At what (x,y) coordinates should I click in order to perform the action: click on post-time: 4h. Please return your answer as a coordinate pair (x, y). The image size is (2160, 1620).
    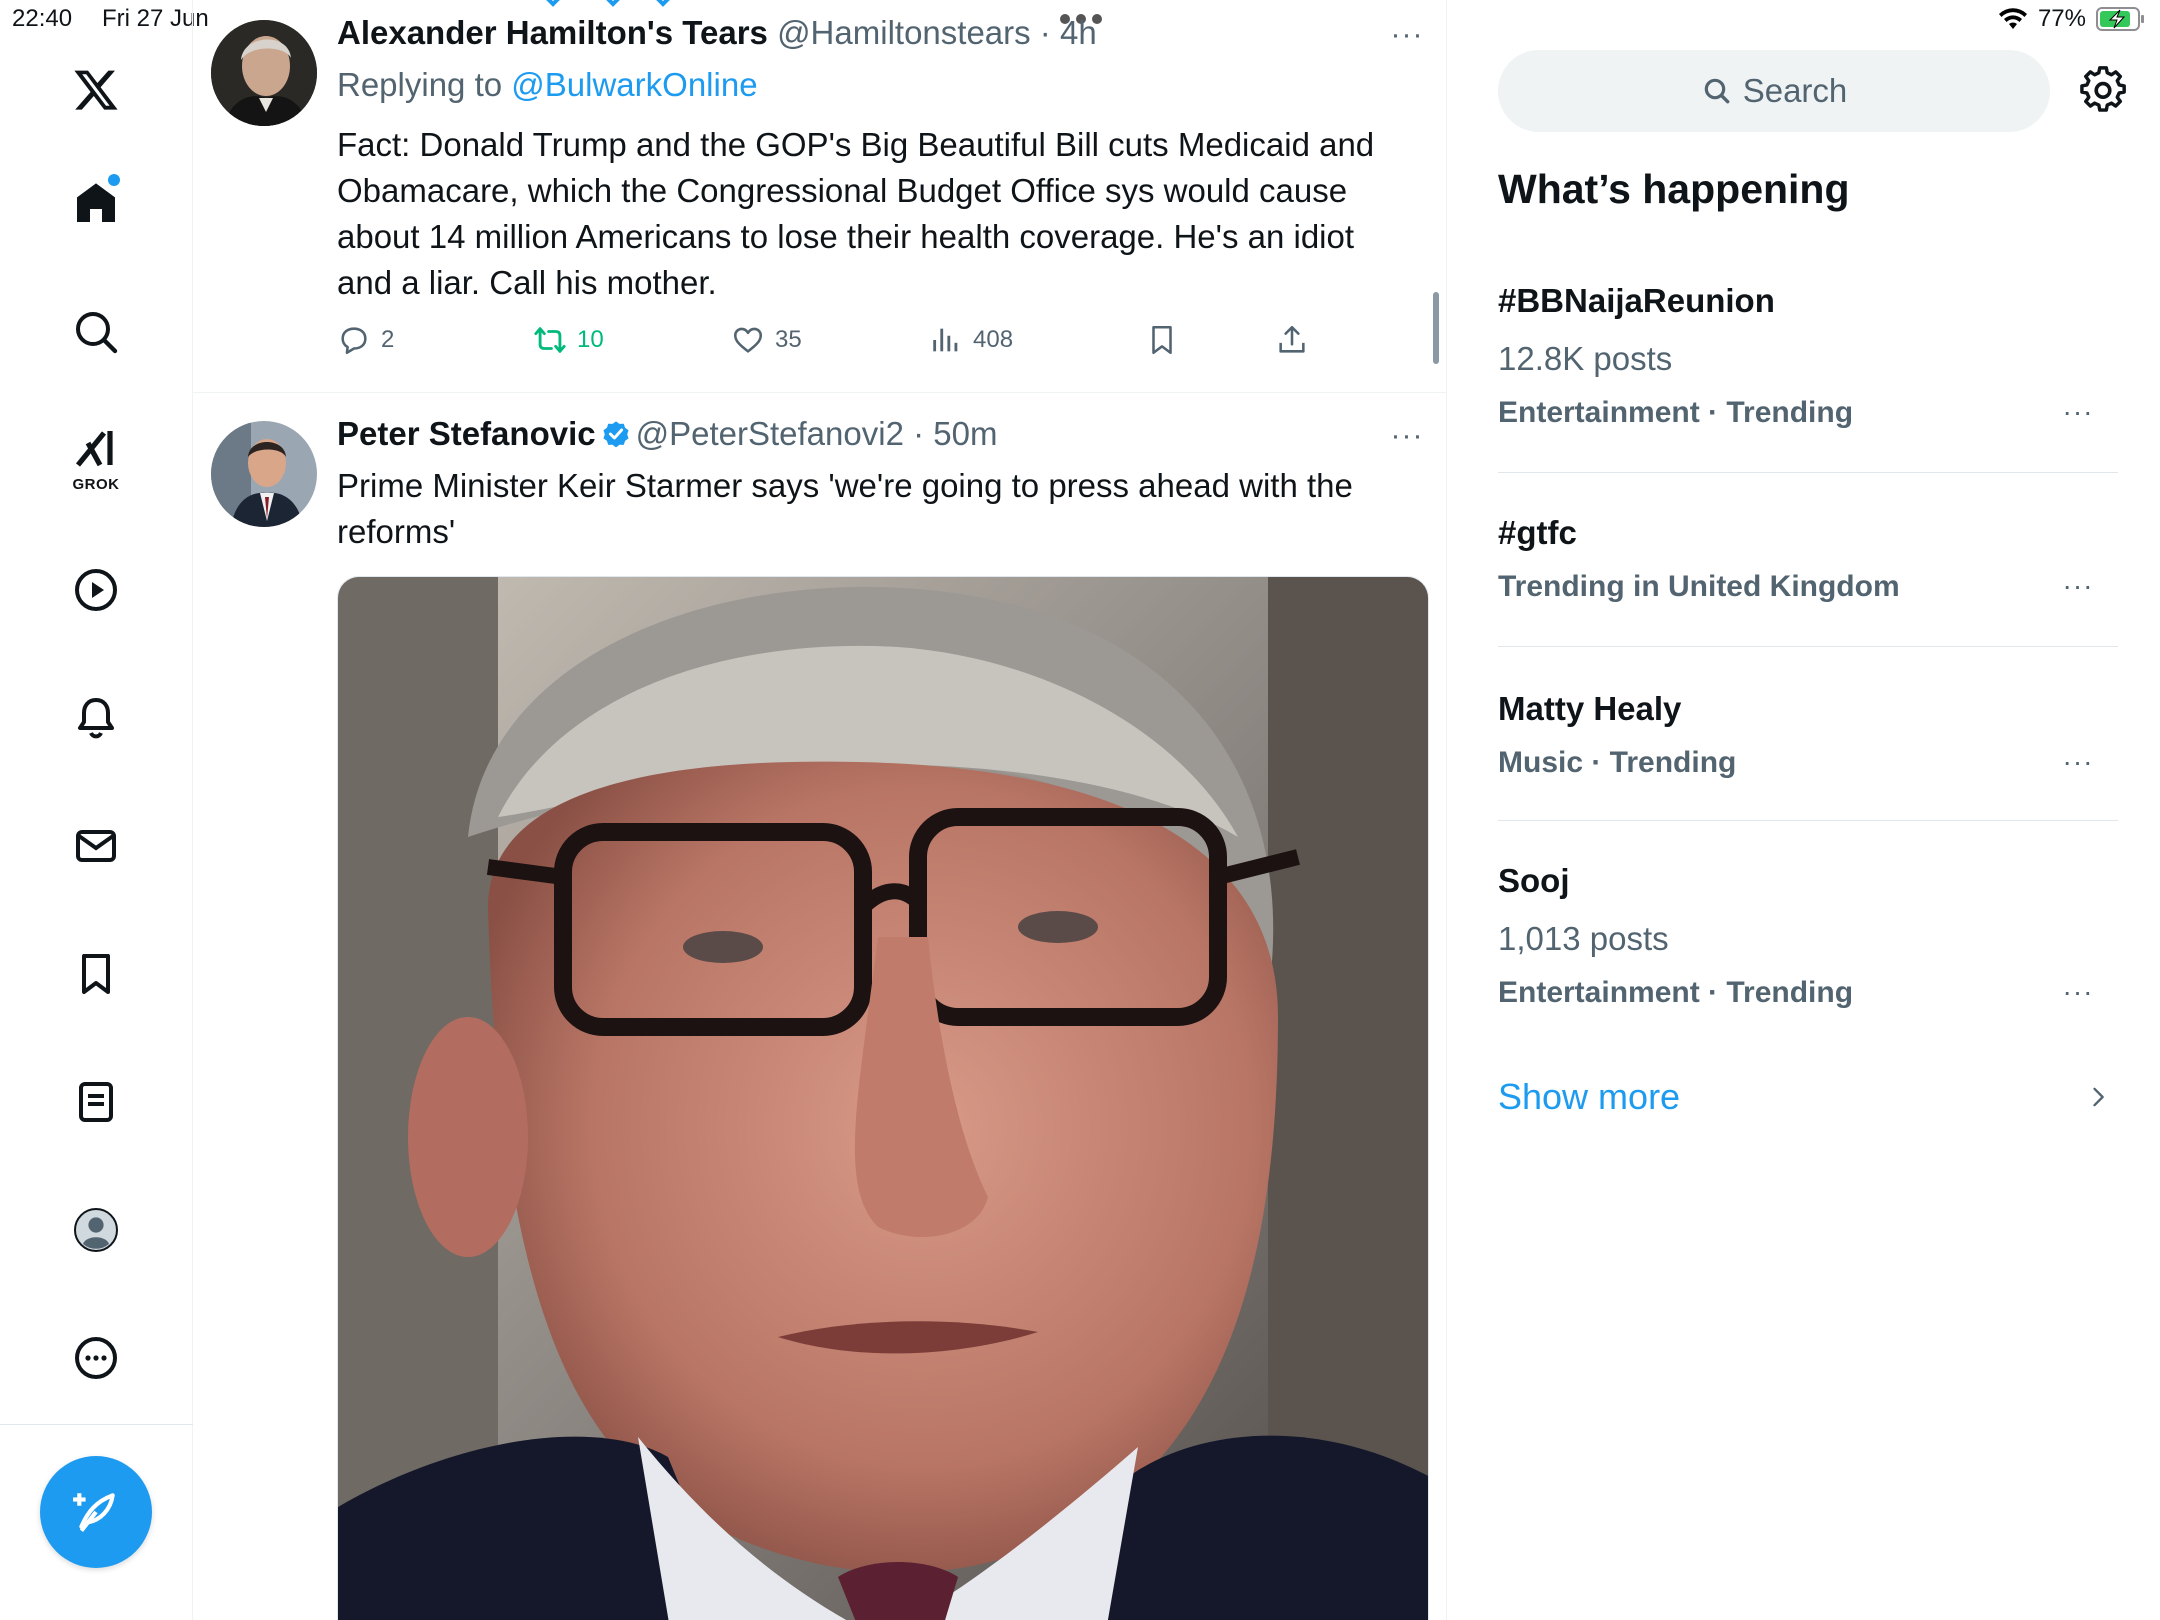
    Looking at the image, I should click on (1078, 32).